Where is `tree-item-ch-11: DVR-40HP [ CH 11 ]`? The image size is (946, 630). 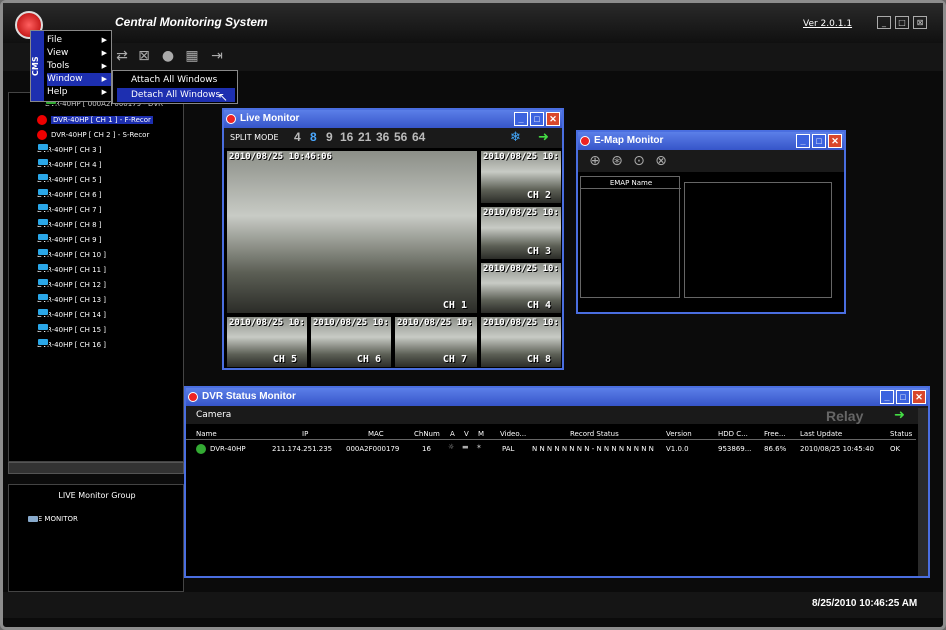
tree-item-ch-11: DVR-40HP [ CH 11 ] is located at coordinates (71, 270).